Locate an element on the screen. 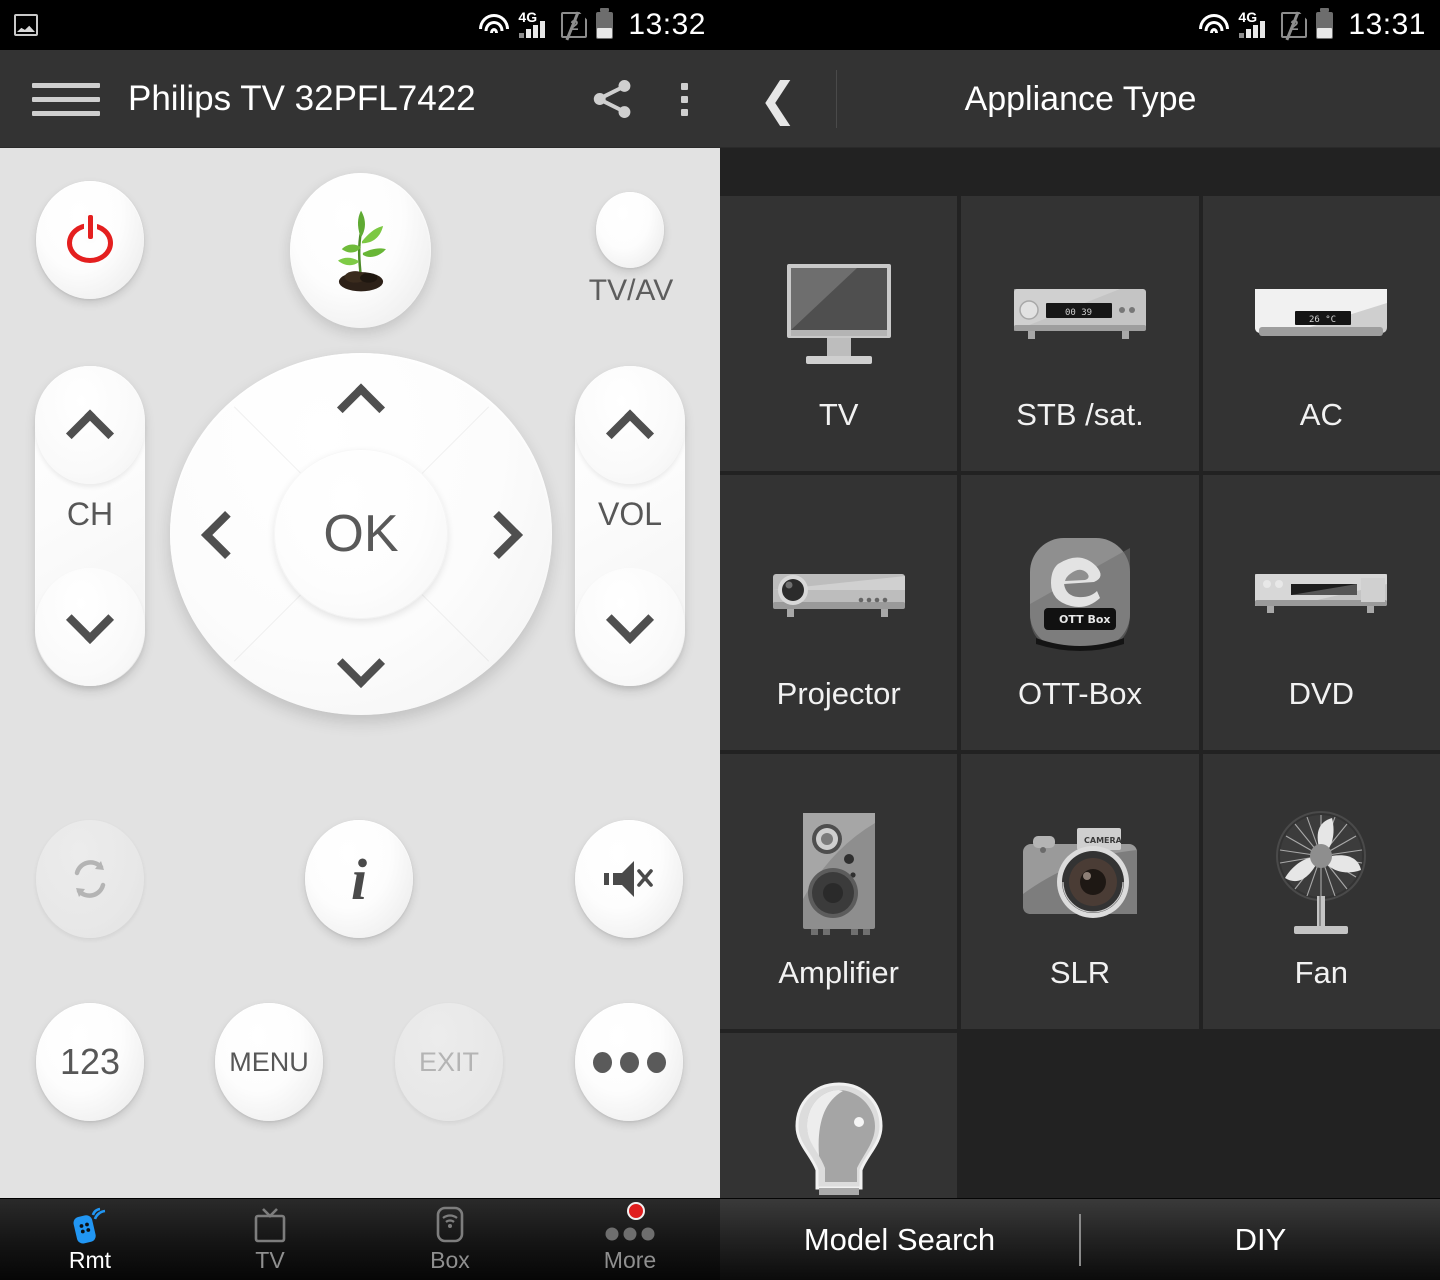 This screenshot has height=1280, width=1440. ok-button: OK is located at coordinates (361, 534).